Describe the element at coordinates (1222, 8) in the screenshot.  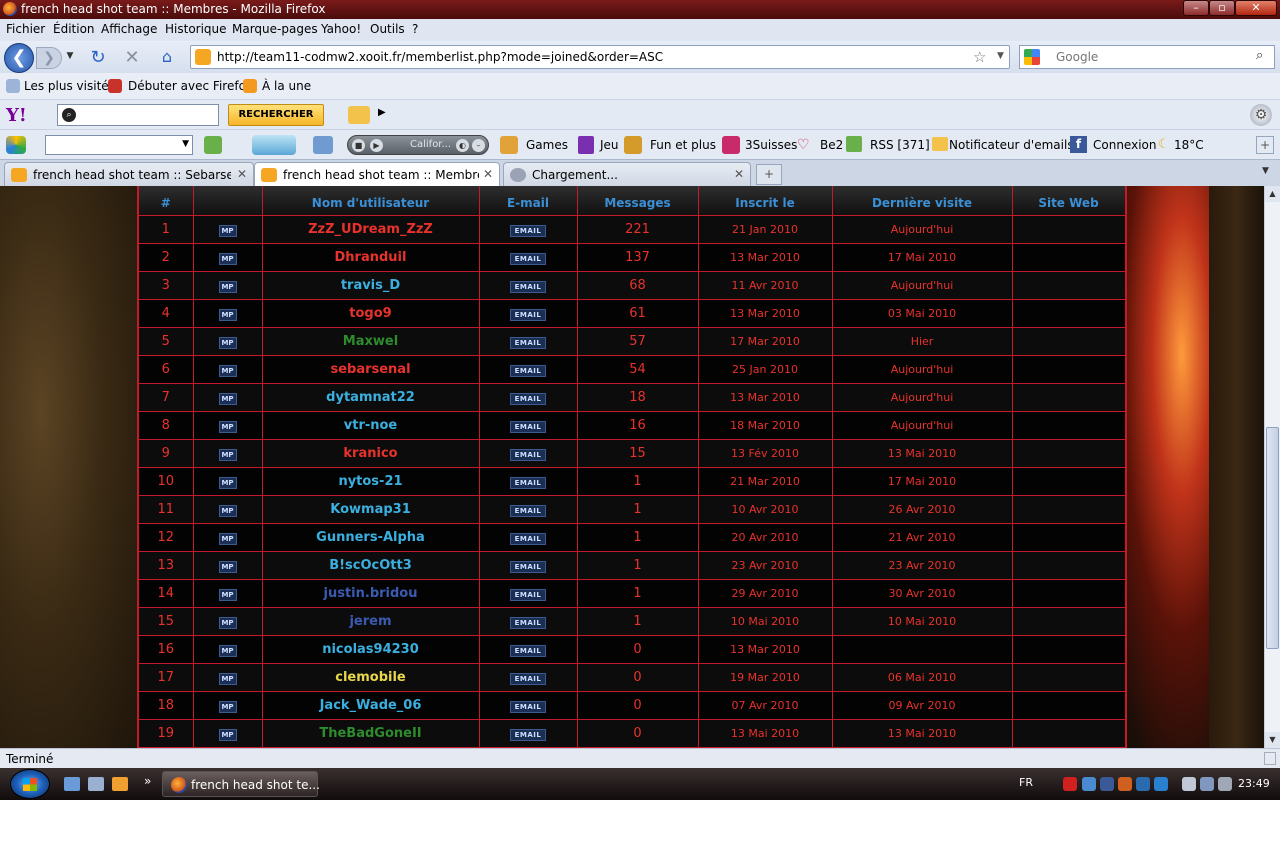
I see `maximize-button: ▫` at that location.